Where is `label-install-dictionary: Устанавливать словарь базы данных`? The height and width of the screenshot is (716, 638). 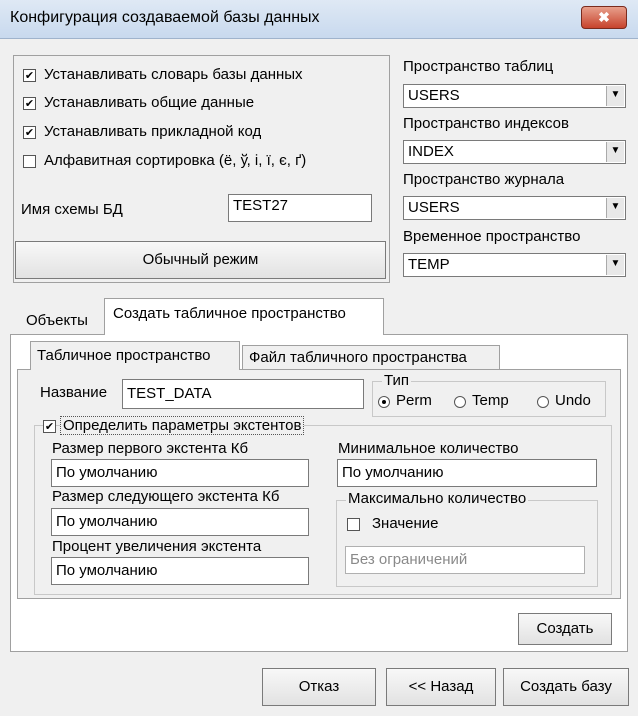 label-install-dictionary: Устанавливать словарь базы данных is located at coordinates (173, 74).